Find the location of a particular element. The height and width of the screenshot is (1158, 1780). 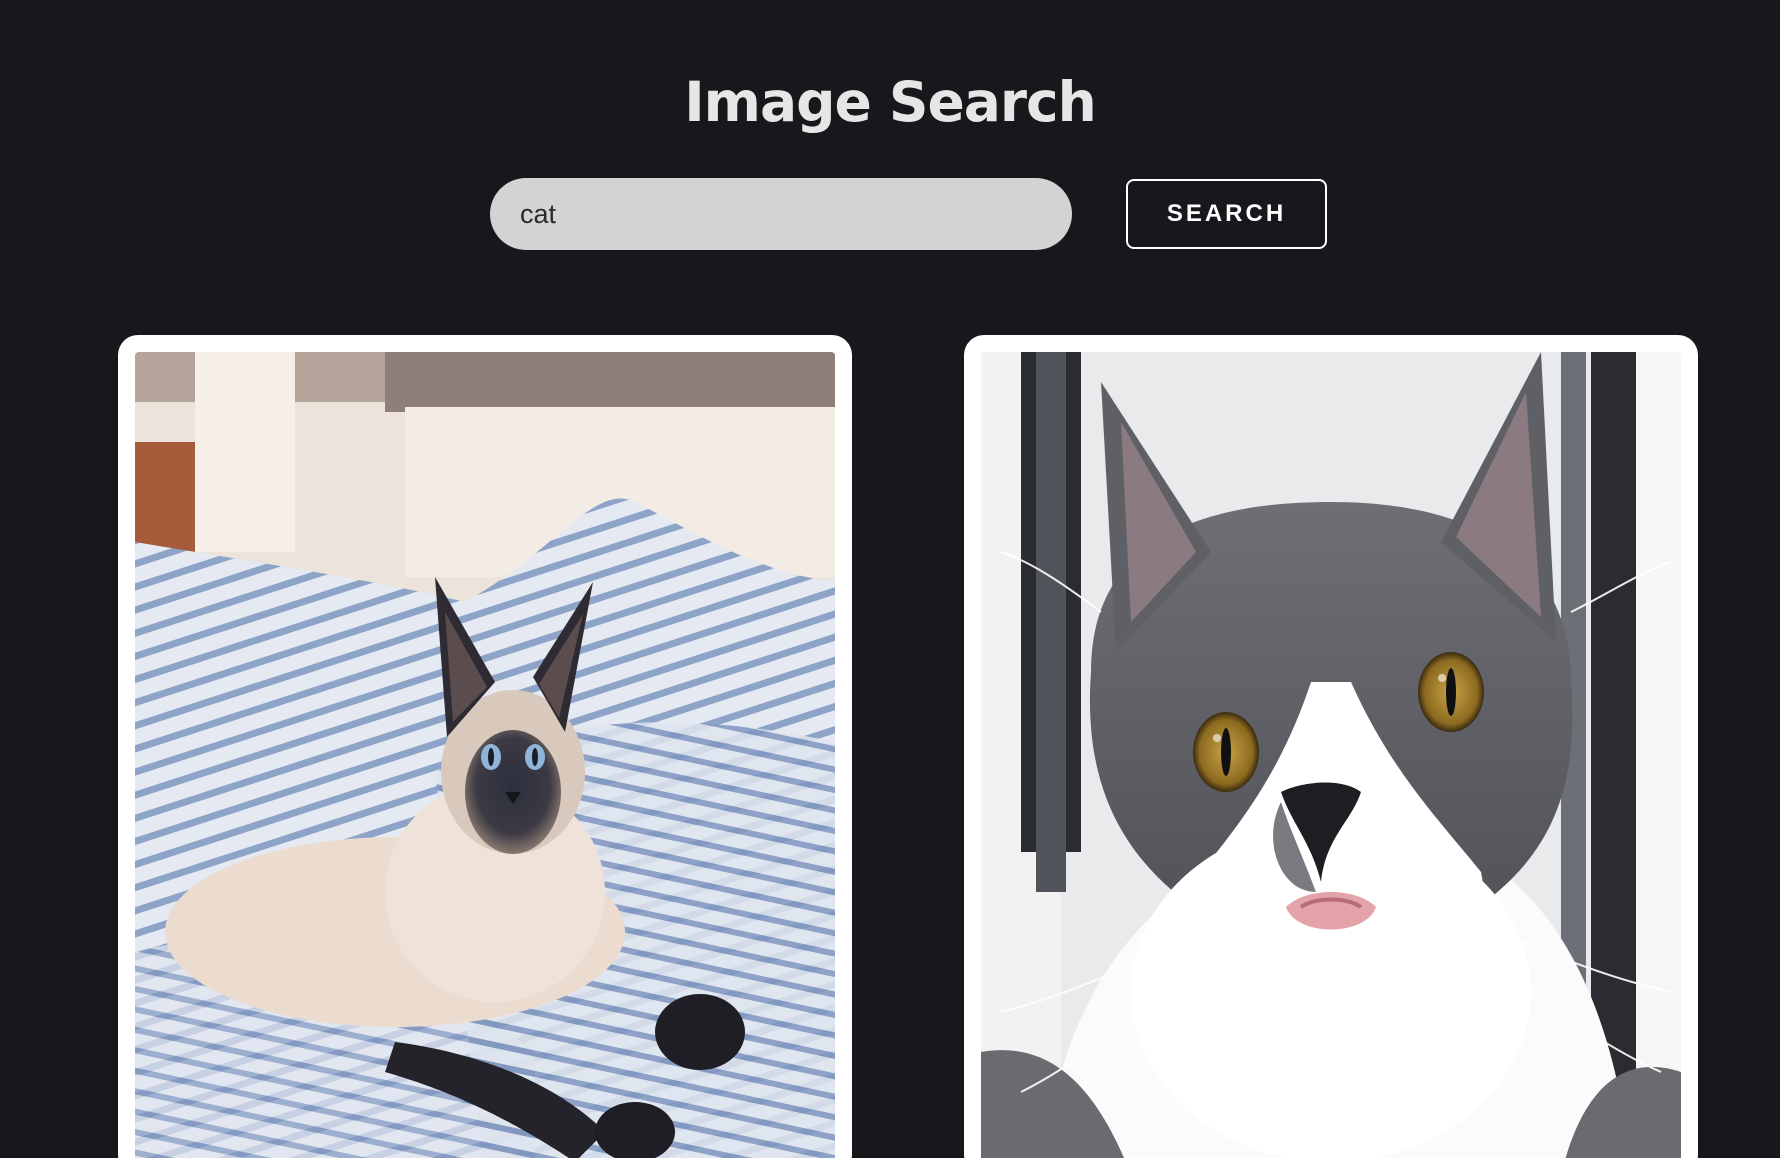

page-title: Image Search is located at coordinates (890, 102).